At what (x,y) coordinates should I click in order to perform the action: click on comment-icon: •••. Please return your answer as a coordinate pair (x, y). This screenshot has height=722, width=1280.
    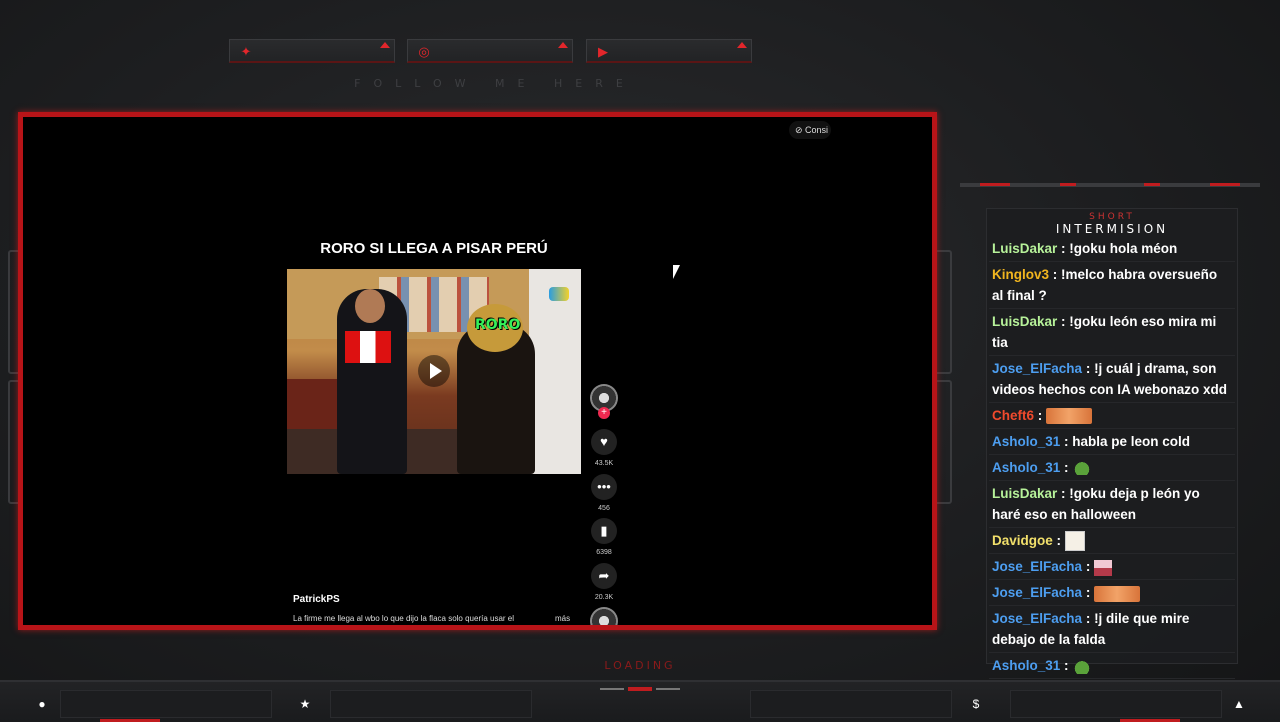
    Looking at the image, I should click on (604, 487).